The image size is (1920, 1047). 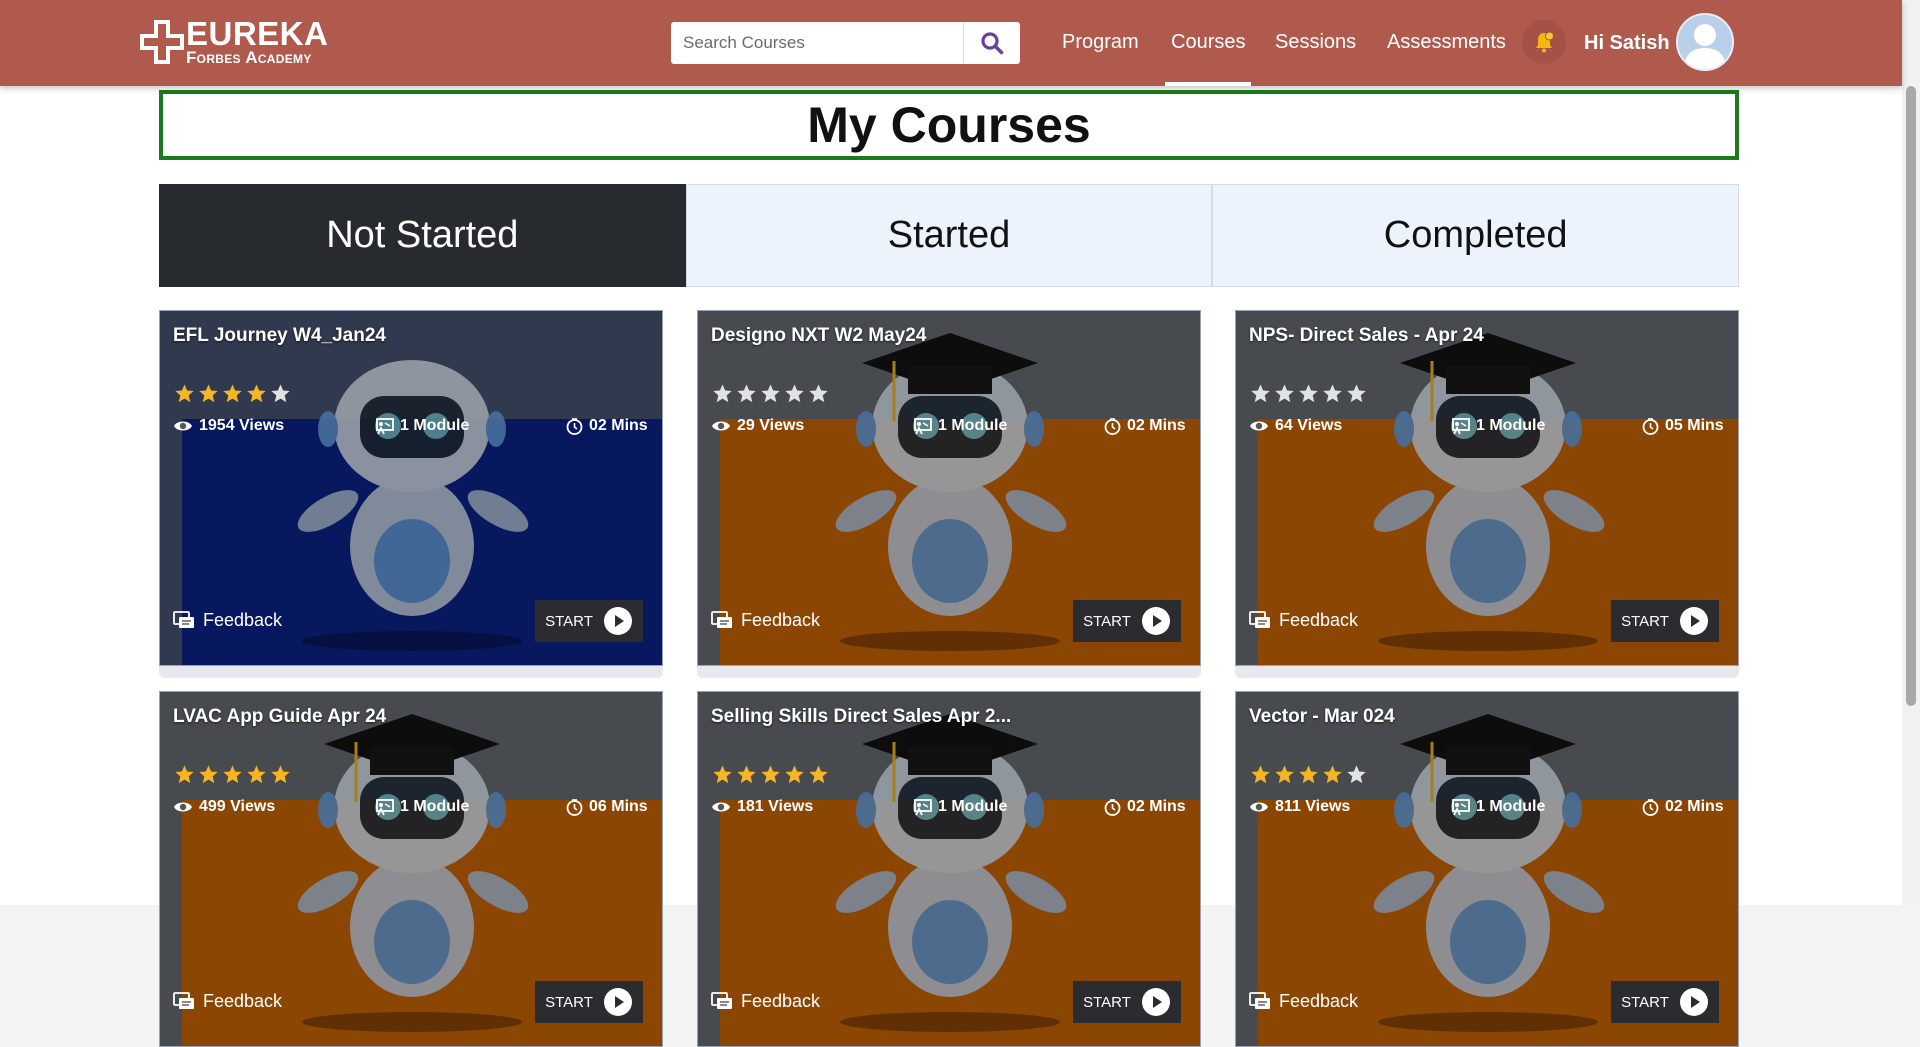 I want to click on tab-not-started: Not Started, so click(x=422, y=235).